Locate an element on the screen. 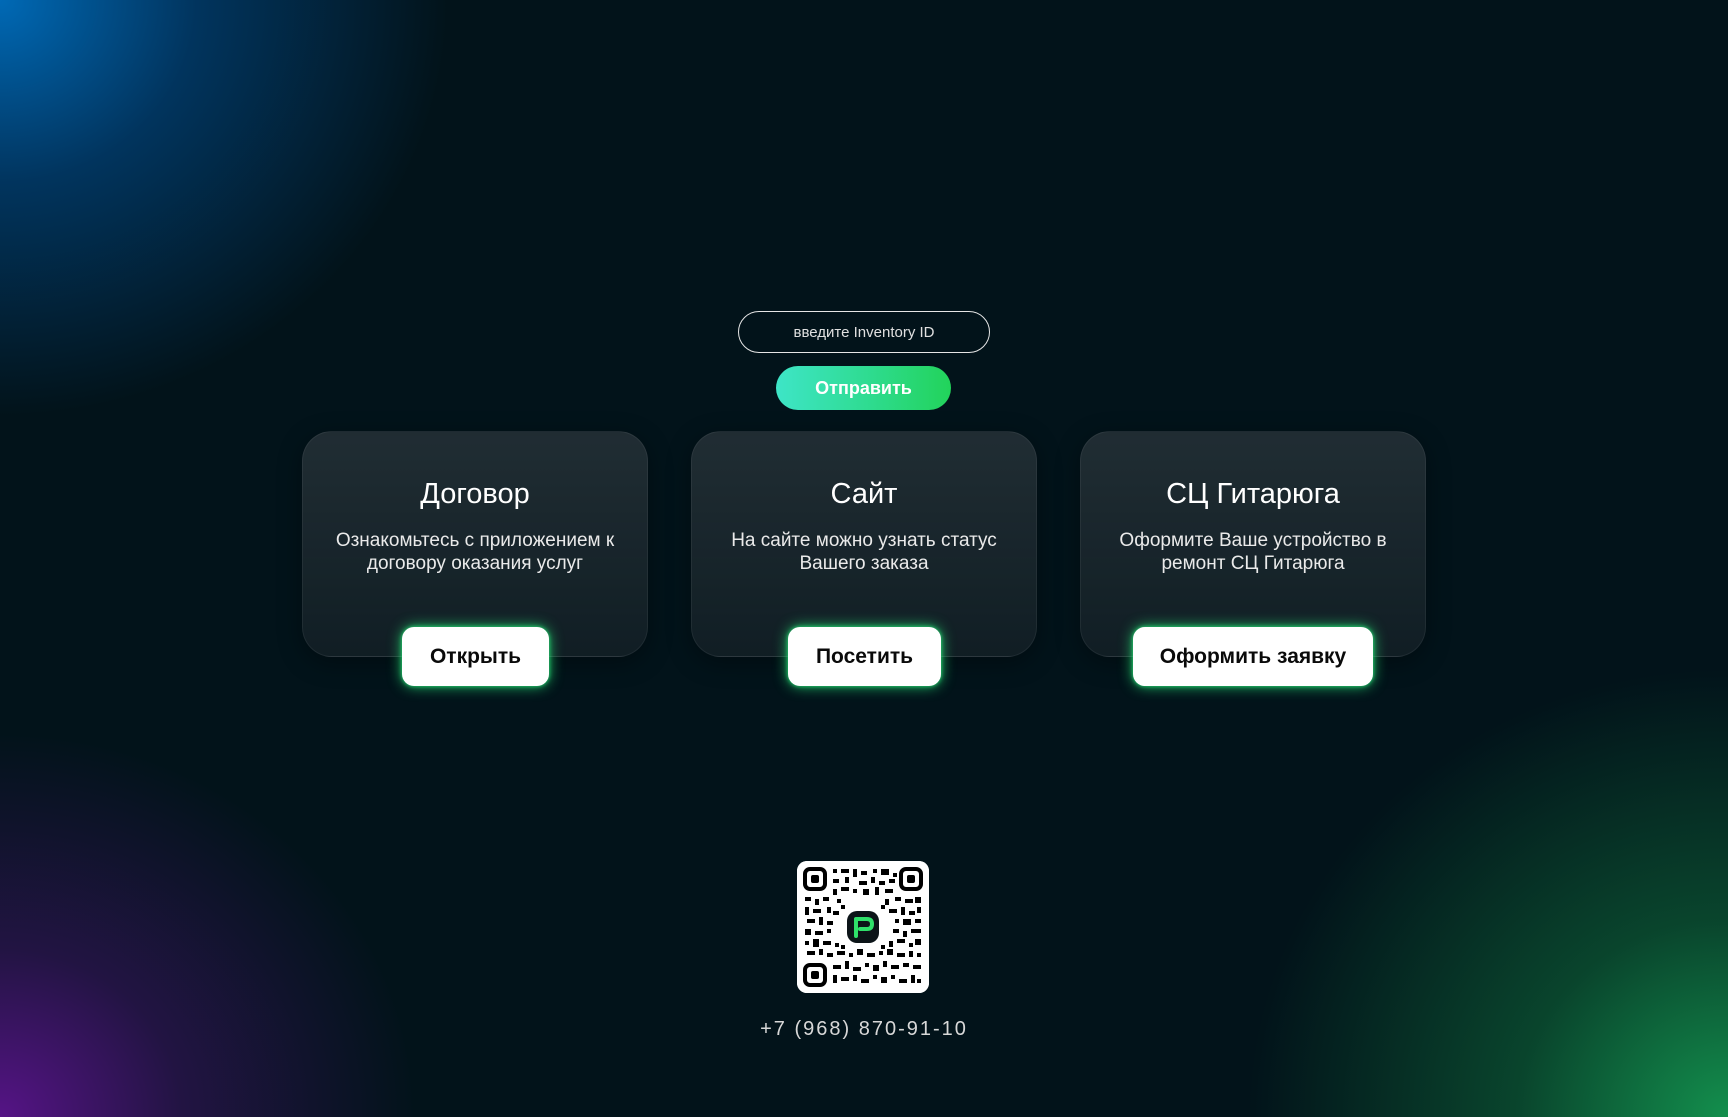  visit-site-button: Посетить is located at coordinates (864, 656).